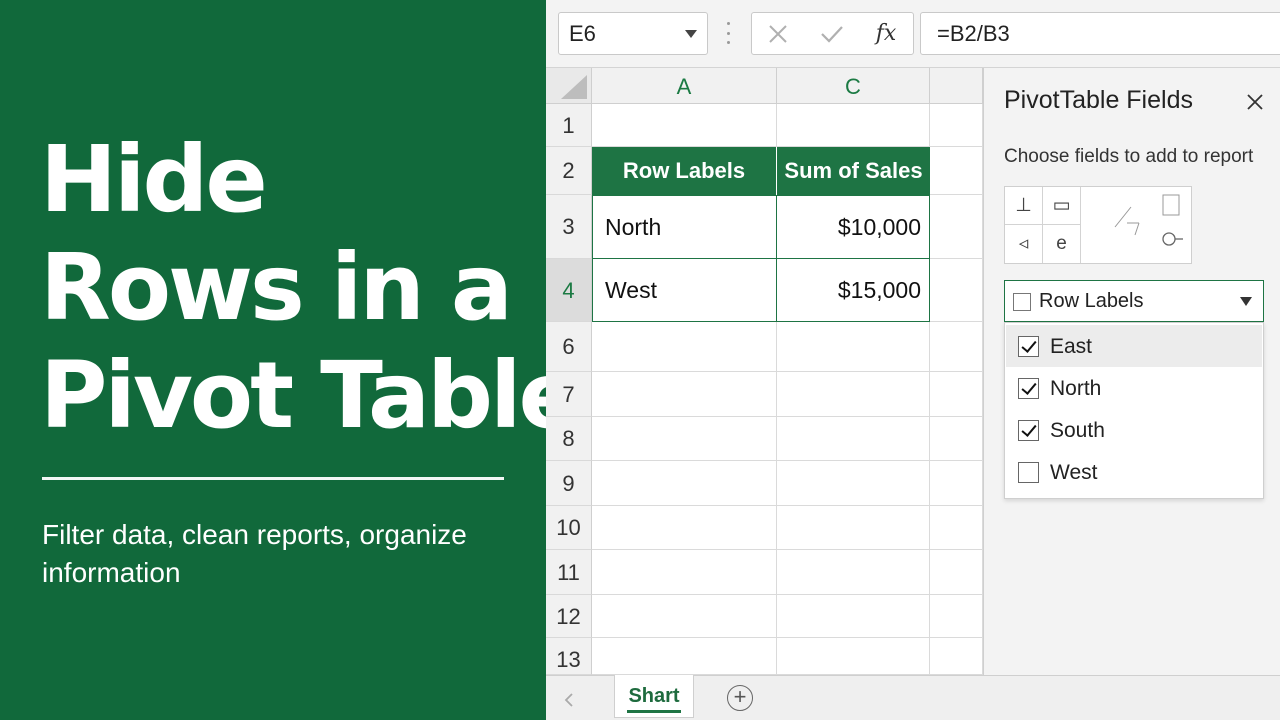  Describe the element at coordinates (273, 478) in the screenshot. I see `hero-divider` at that location.